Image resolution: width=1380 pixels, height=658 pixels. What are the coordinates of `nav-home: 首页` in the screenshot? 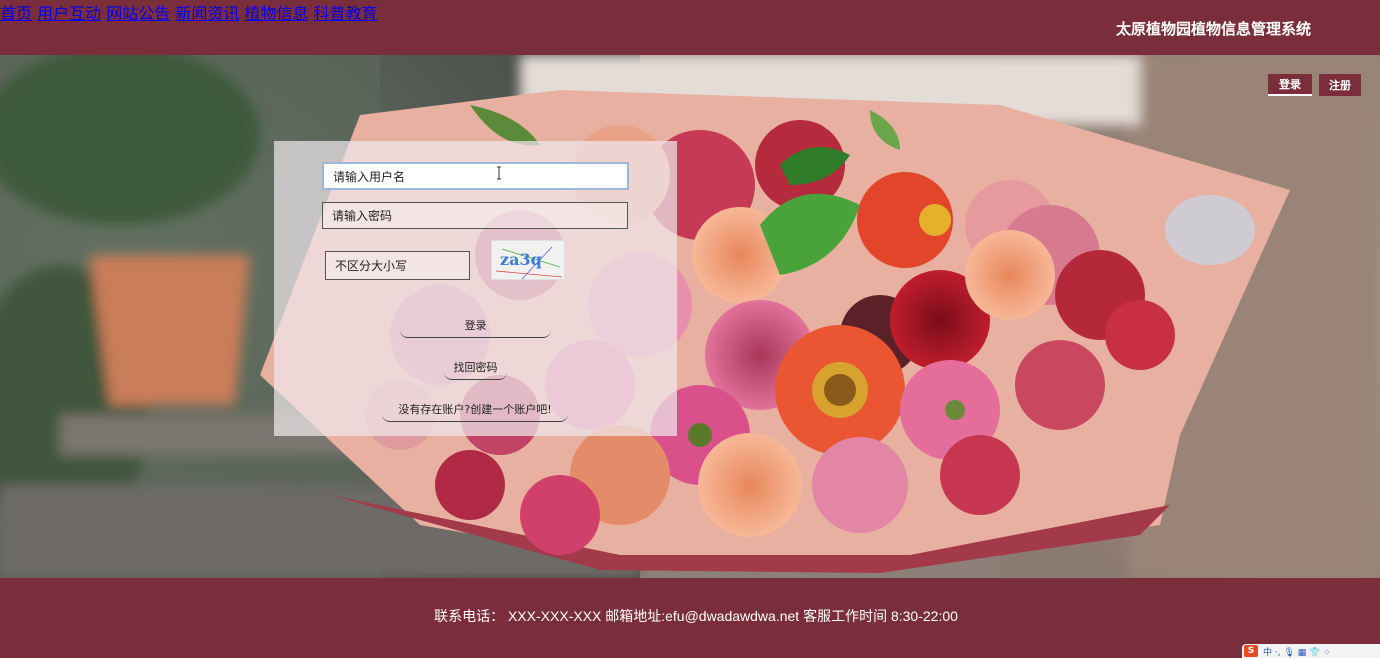 It's located at (16, 13).